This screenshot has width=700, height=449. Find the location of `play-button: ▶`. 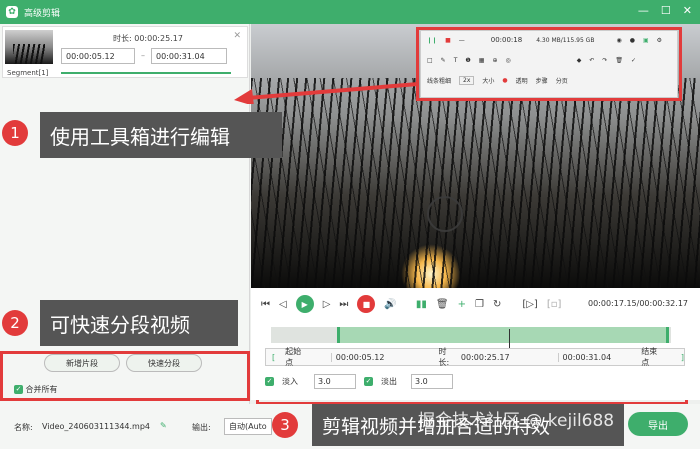

play-button: ▶ is located at coordinates (304, 304).